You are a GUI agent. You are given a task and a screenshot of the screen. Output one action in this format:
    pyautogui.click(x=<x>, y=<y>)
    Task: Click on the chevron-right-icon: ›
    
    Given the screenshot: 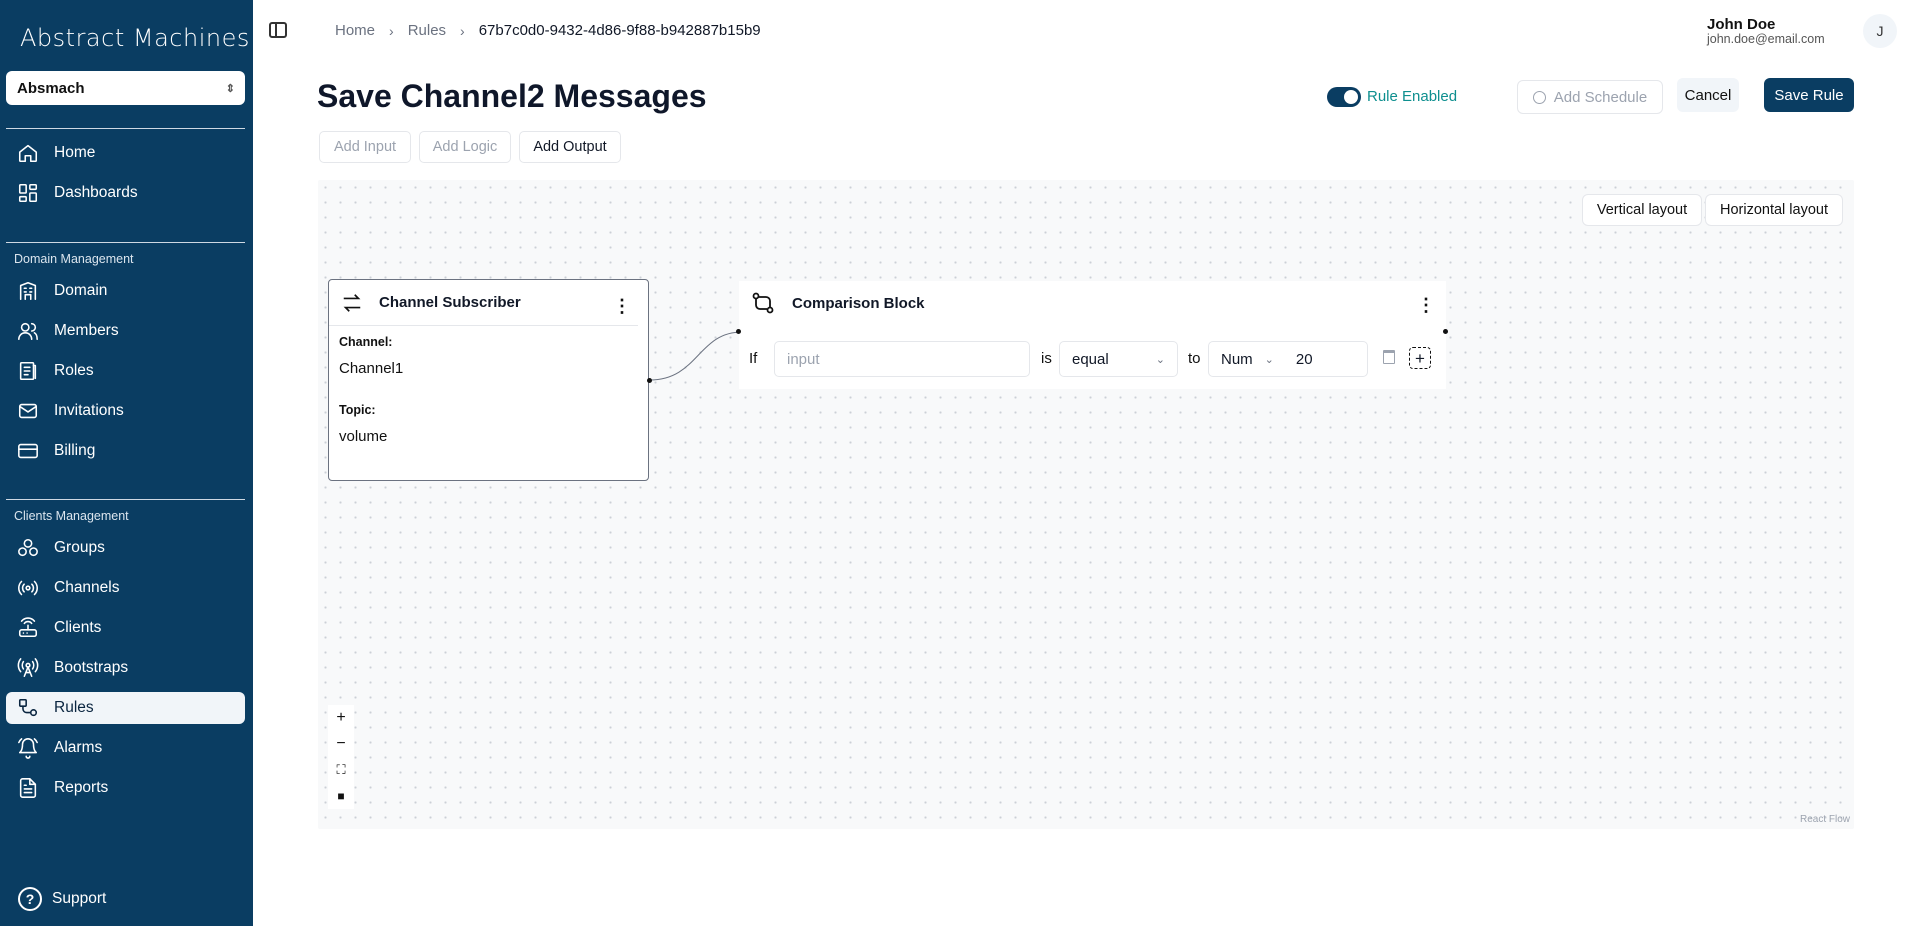 What is the action you would take?
    pyautogui.click(x=391, y=30)
    